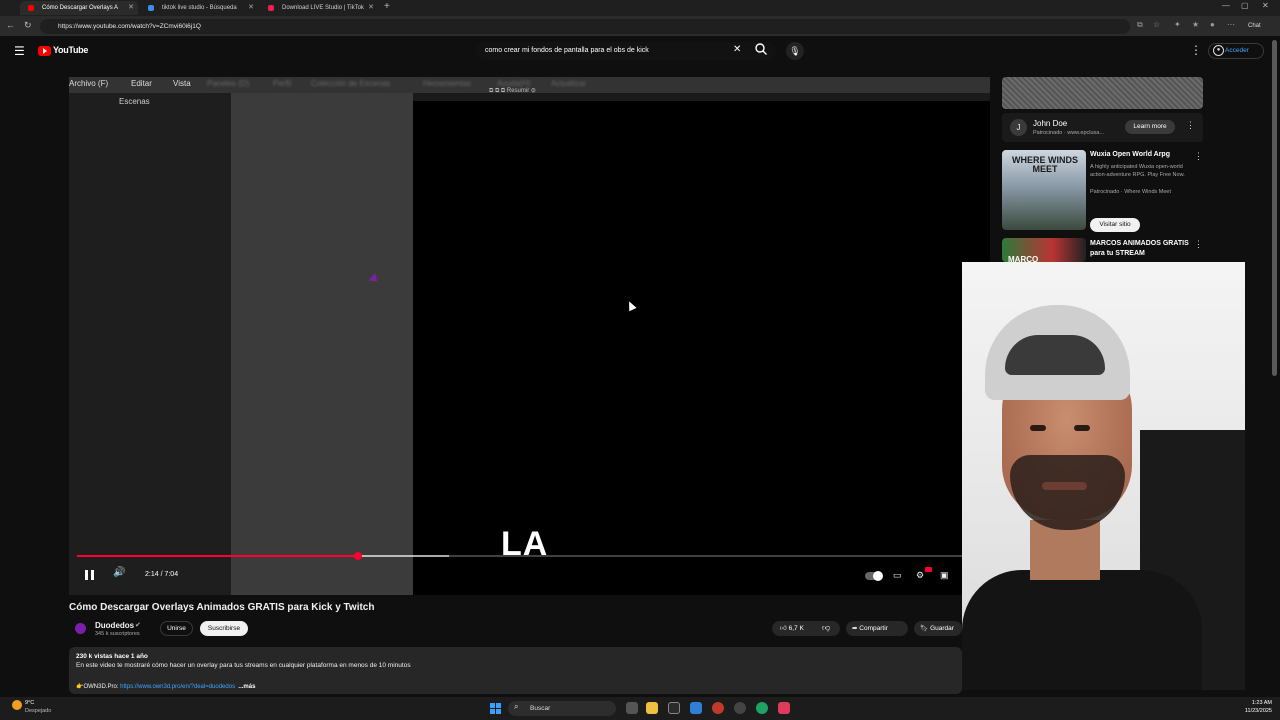  What do you see at coordinates (1196, 50) in the screenshot?
I see `settings-dots-icon: ⋮` at bounding box center [1196, 50].